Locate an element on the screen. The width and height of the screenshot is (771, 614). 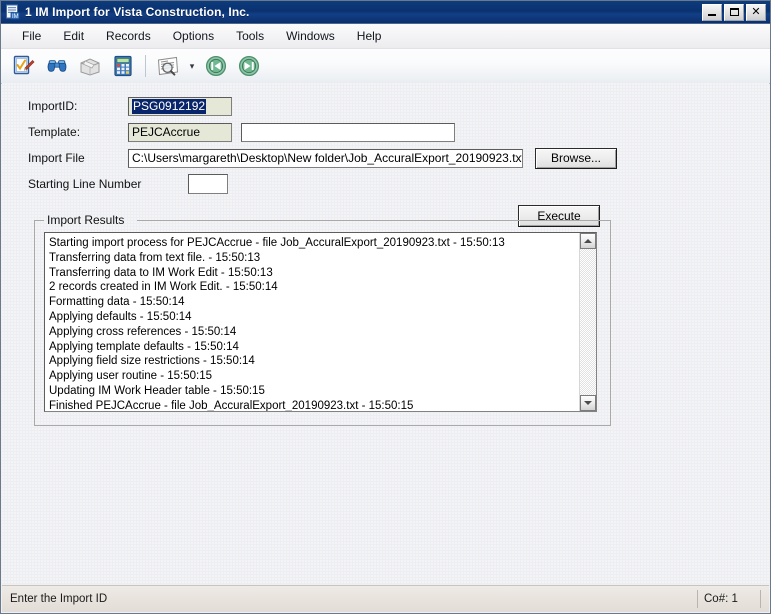
status-bar: Enter the Import ID Co#: 1 is located at coordinates (385, 598).